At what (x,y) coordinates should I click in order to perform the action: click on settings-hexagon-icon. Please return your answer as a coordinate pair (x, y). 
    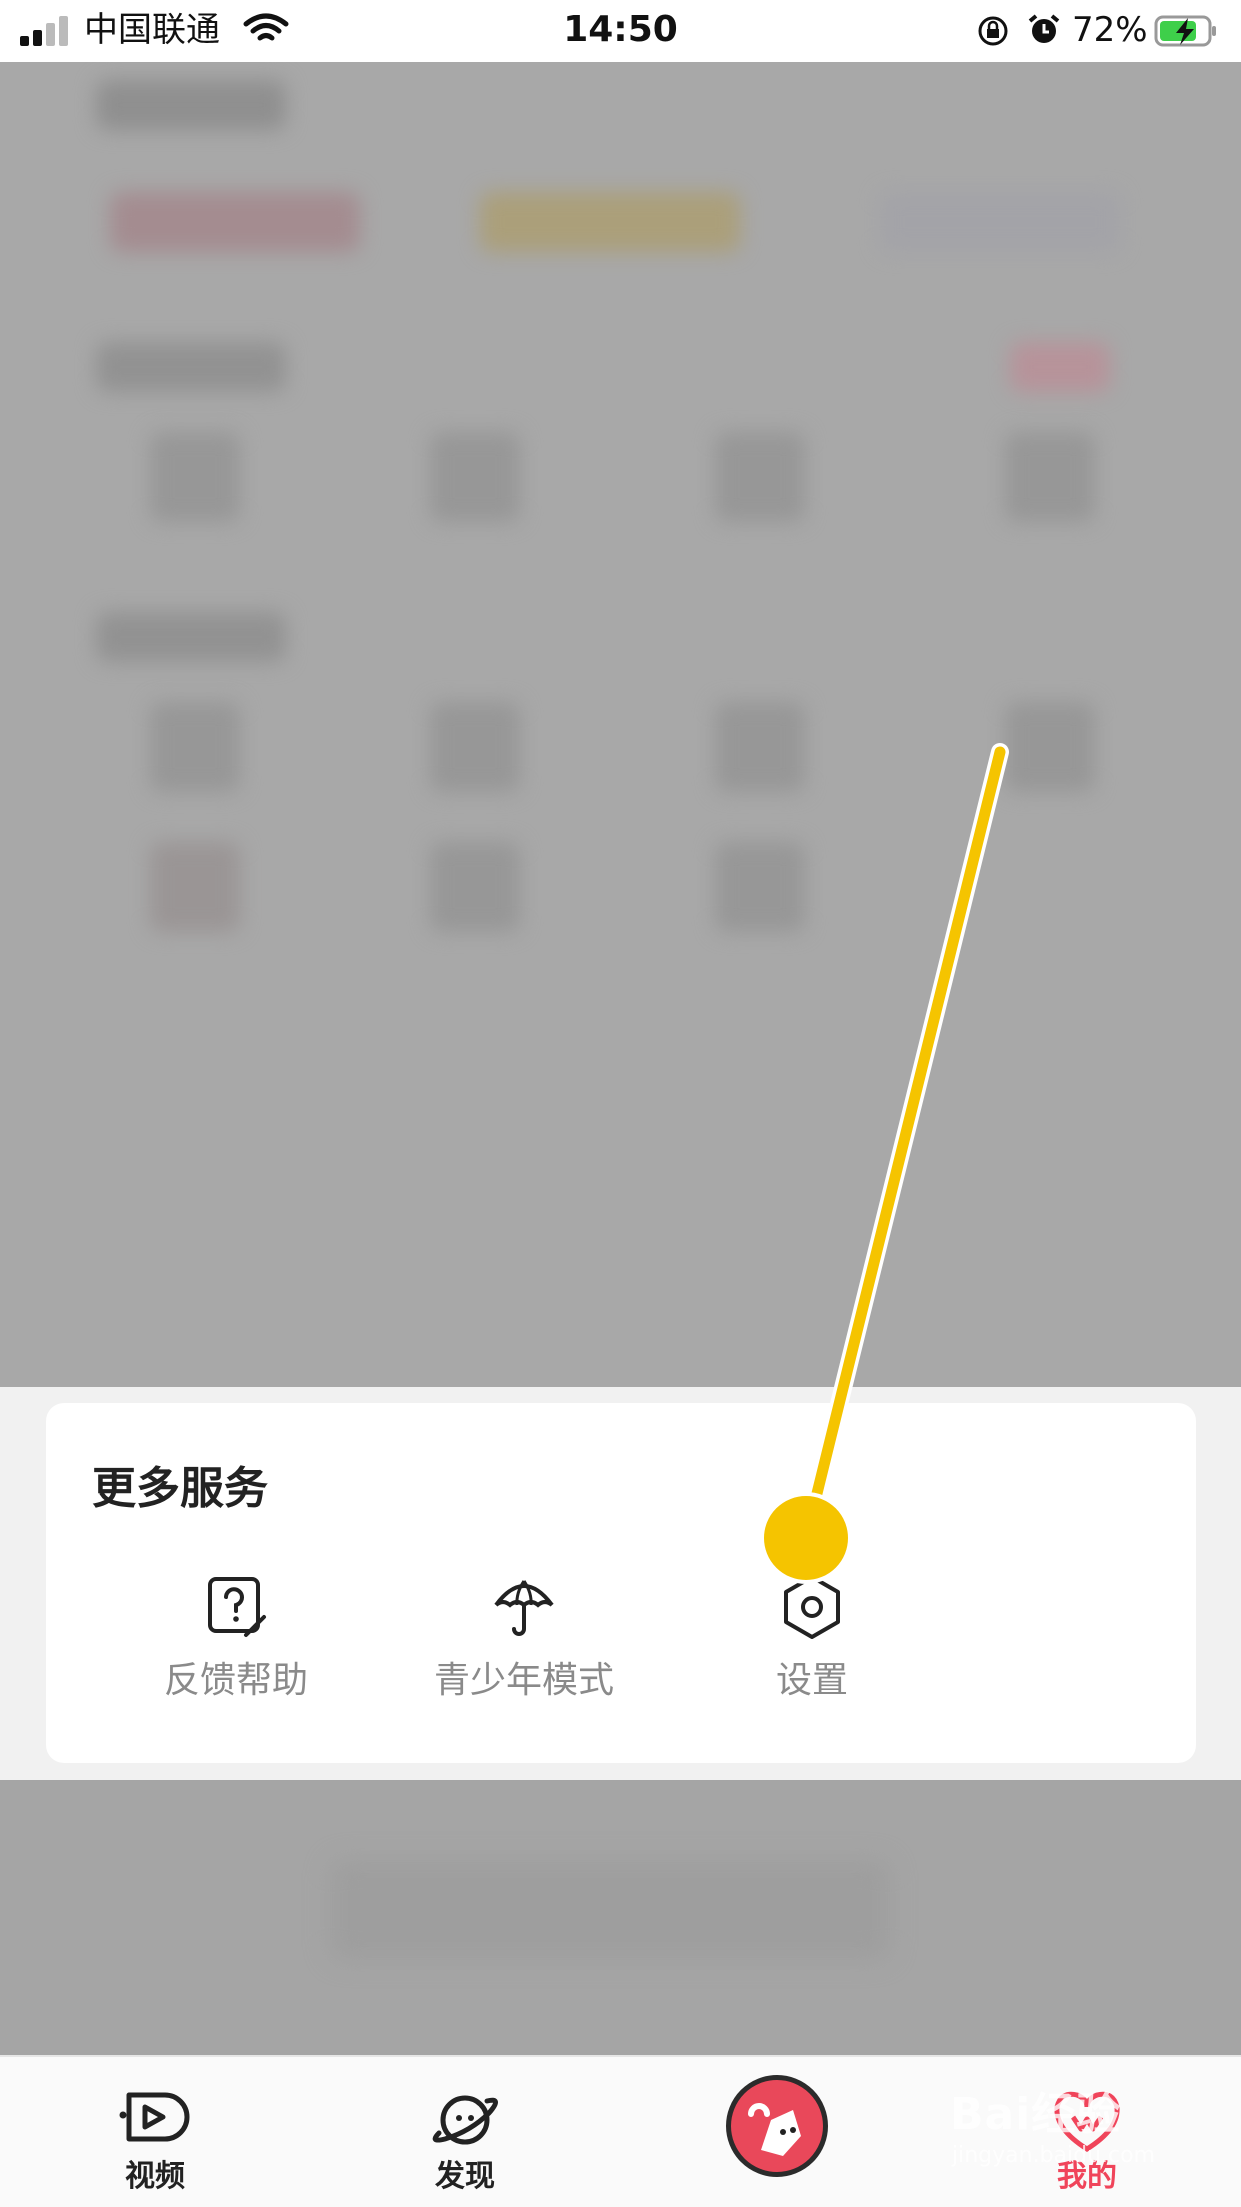
    Looking at the image, I should click on (812, 1607).